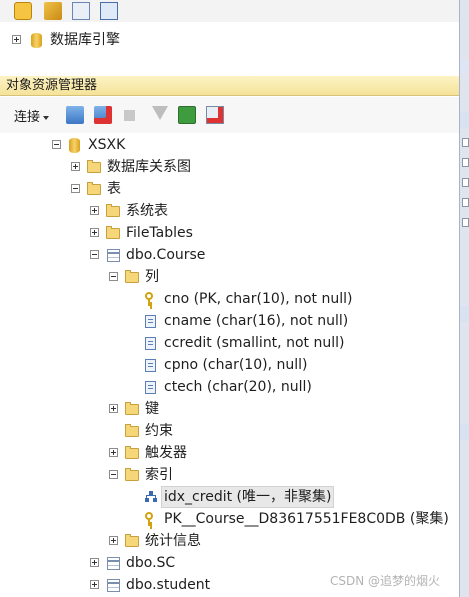  What do you see at coordinates (151, 497) in the screenshot?
I see `index-icon` at bounding box center [151, 497].